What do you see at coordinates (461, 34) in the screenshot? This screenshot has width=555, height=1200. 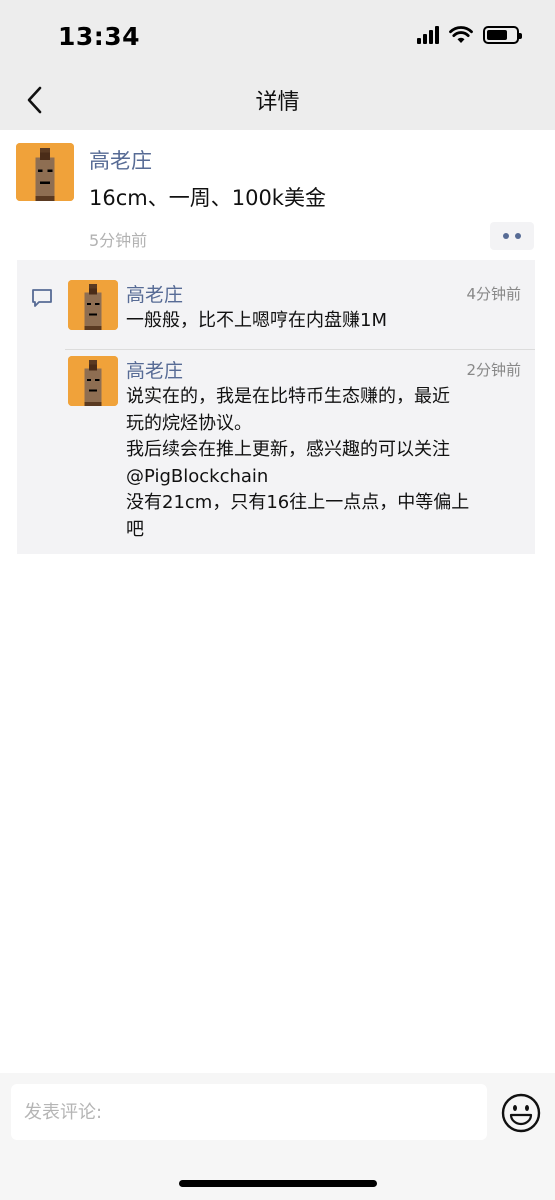 I see `wifi-icon` at bounding box center [461, 34].